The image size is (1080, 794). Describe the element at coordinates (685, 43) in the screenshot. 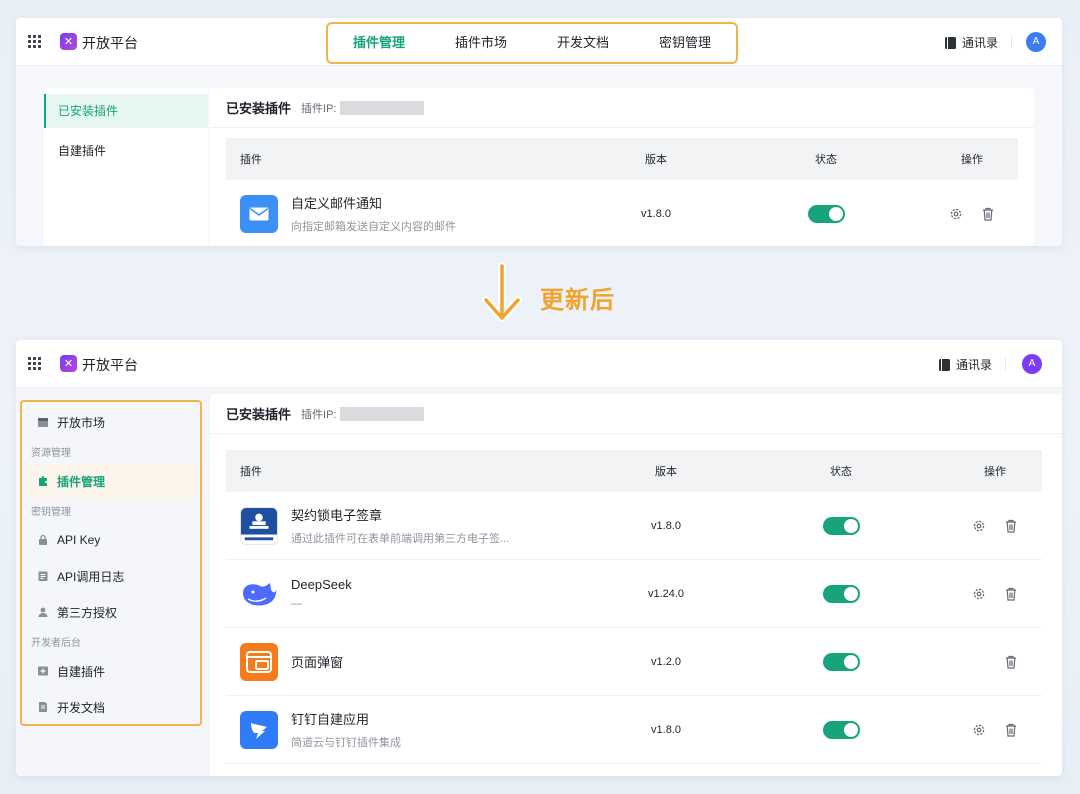

I see `tab-key-management: 密钥管理` at that location.